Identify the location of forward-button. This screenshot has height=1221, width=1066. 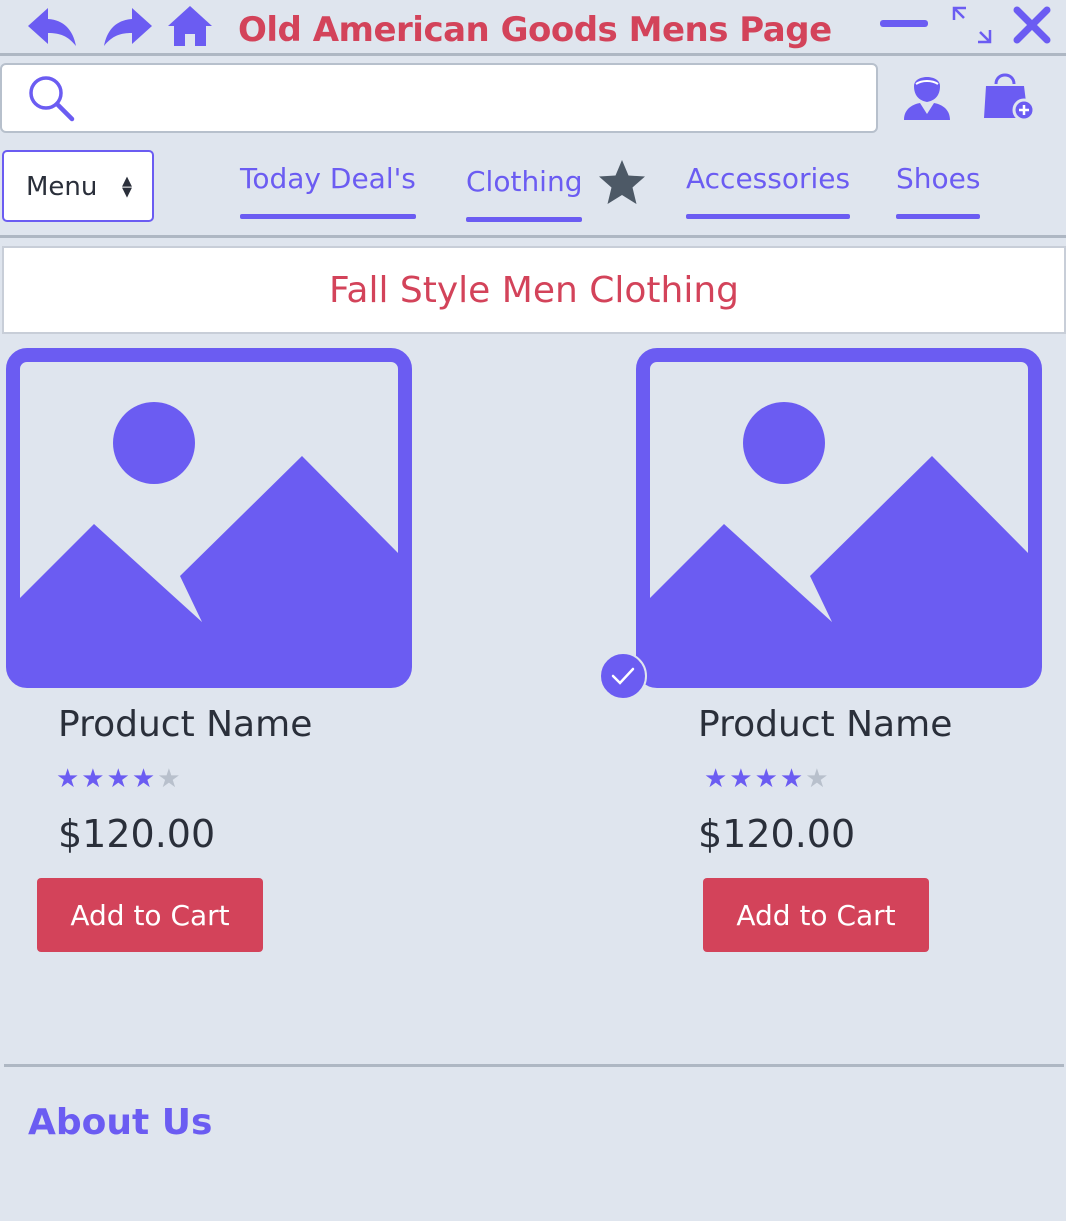
(128, 27).